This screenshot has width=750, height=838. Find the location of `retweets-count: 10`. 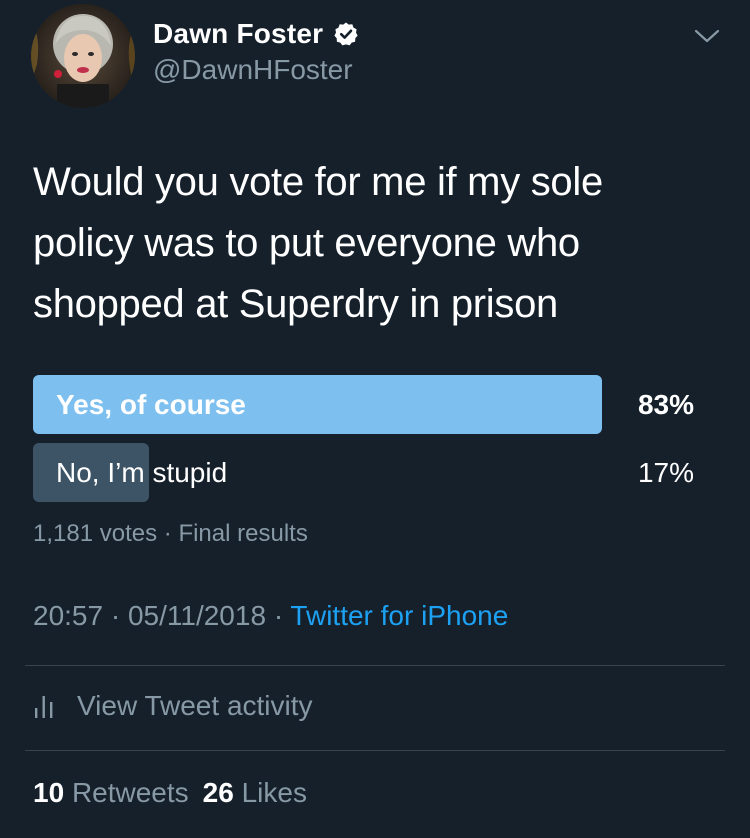

retweets-count: 10 is located at coordinates (49, 792).